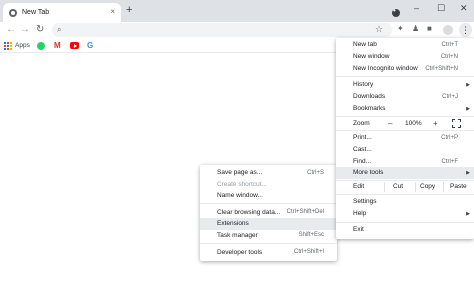  I want to click on extension-icon-2: ■, so click(429, 28).